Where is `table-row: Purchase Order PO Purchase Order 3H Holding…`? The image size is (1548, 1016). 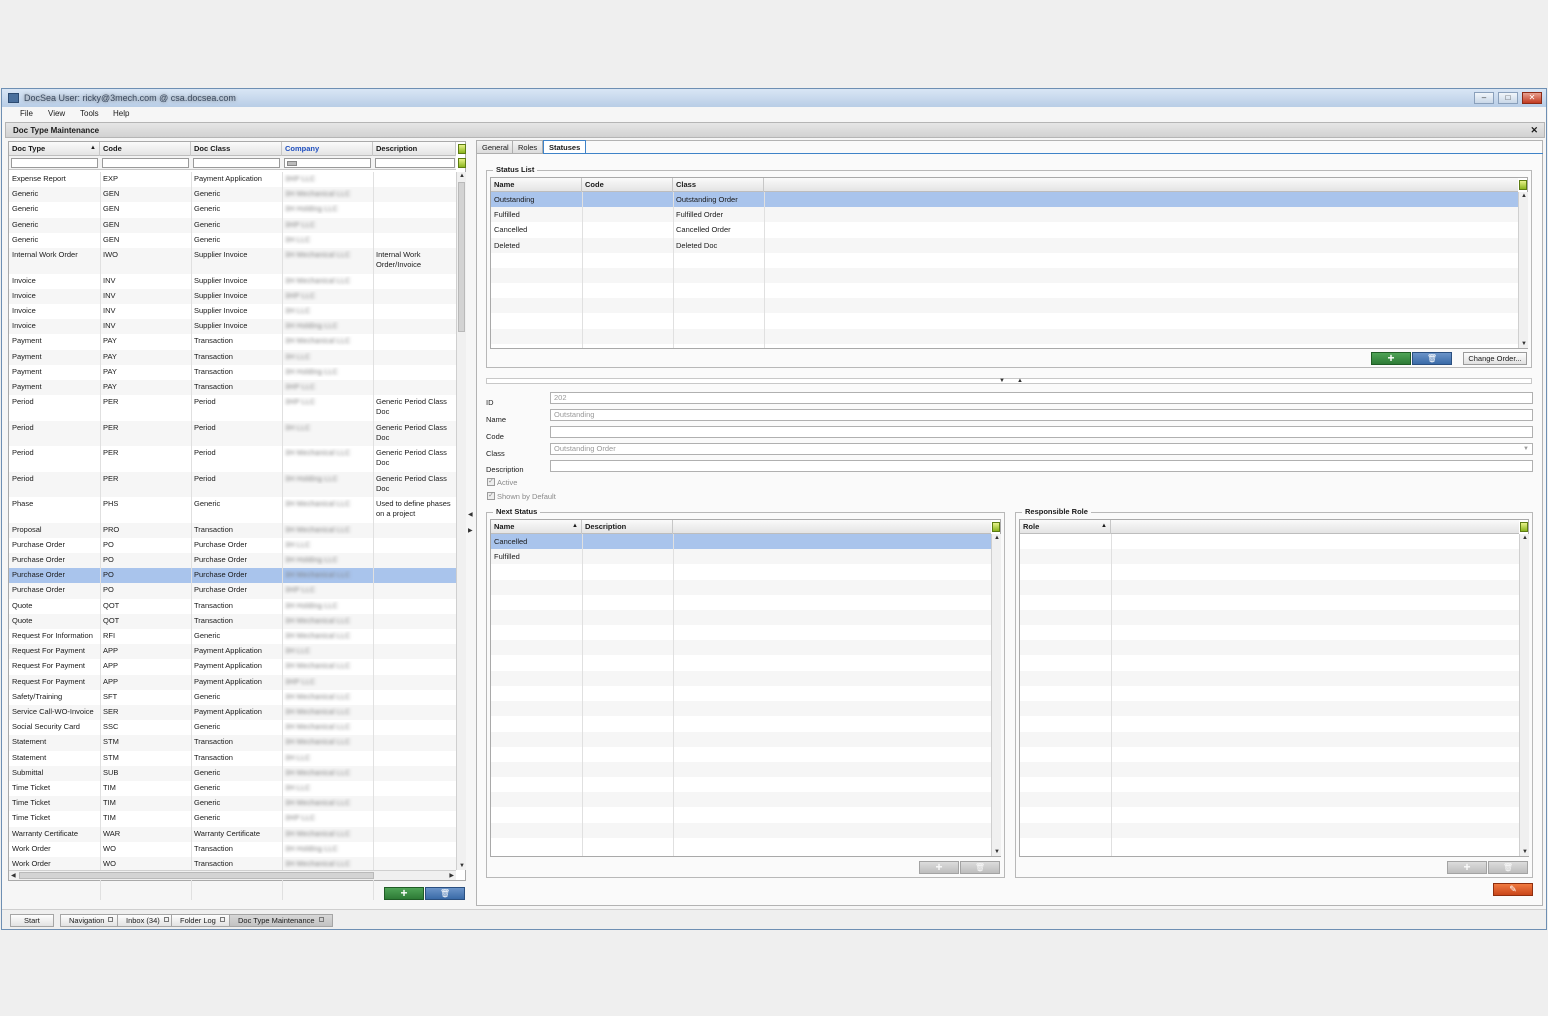 table-row: Purchase Order PO Purchase Order 3H Holding… is located at coordinates (232, 561).